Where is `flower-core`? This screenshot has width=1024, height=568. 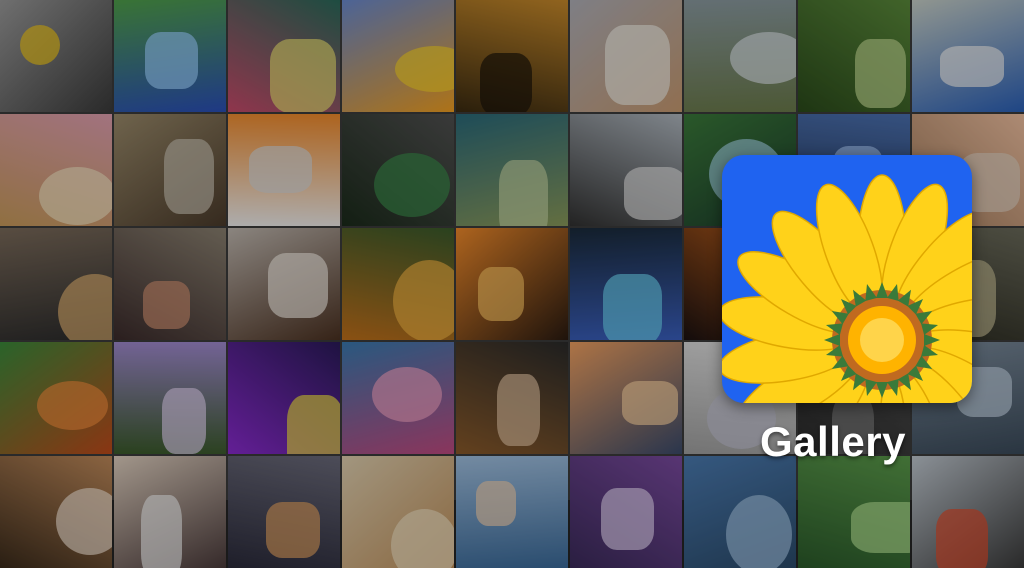
flower-core is located at coordinates (882, 340).